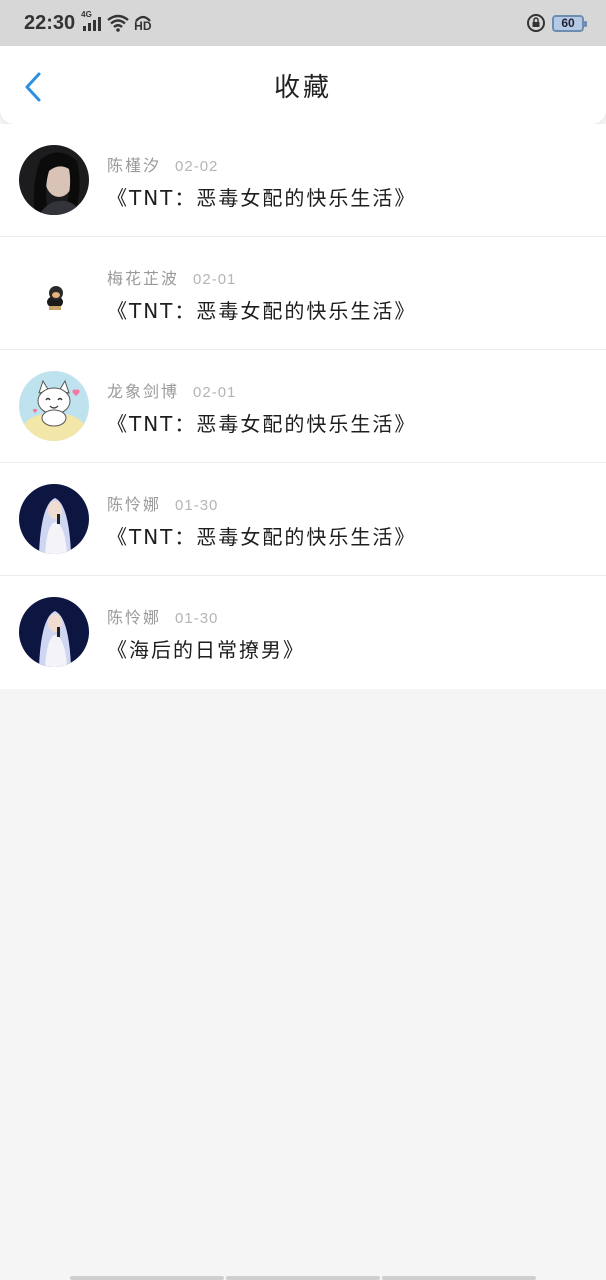 The height and width of the screenshot is (1280, 606). What do you see at coordinates (134, 165) in the screenshot?
I see `author-name: 陈槿汐` at bounding box center [134, 165].